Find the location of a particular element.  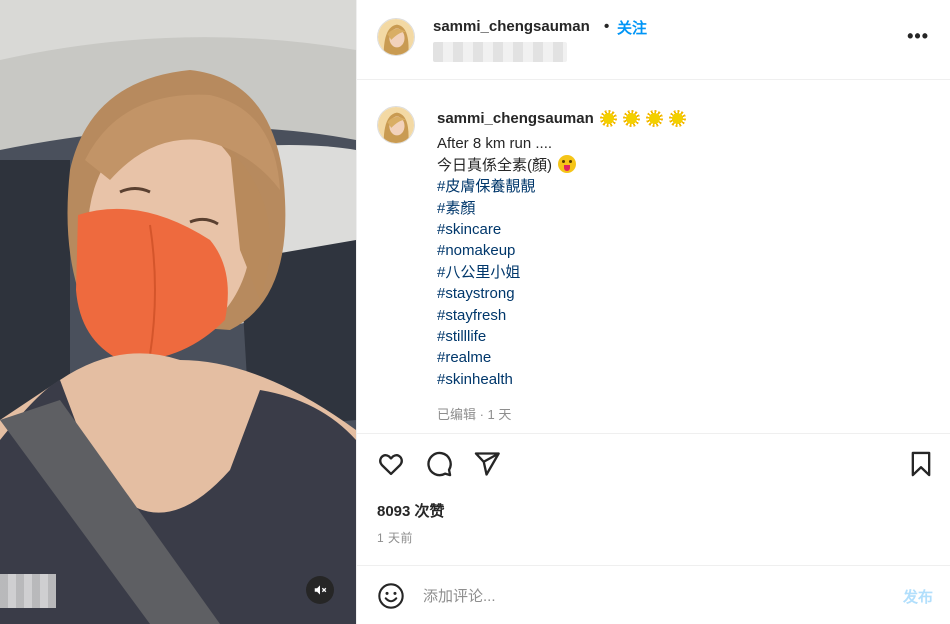

likes-count: 8093 次赞 is located at coordinates (411, 510).